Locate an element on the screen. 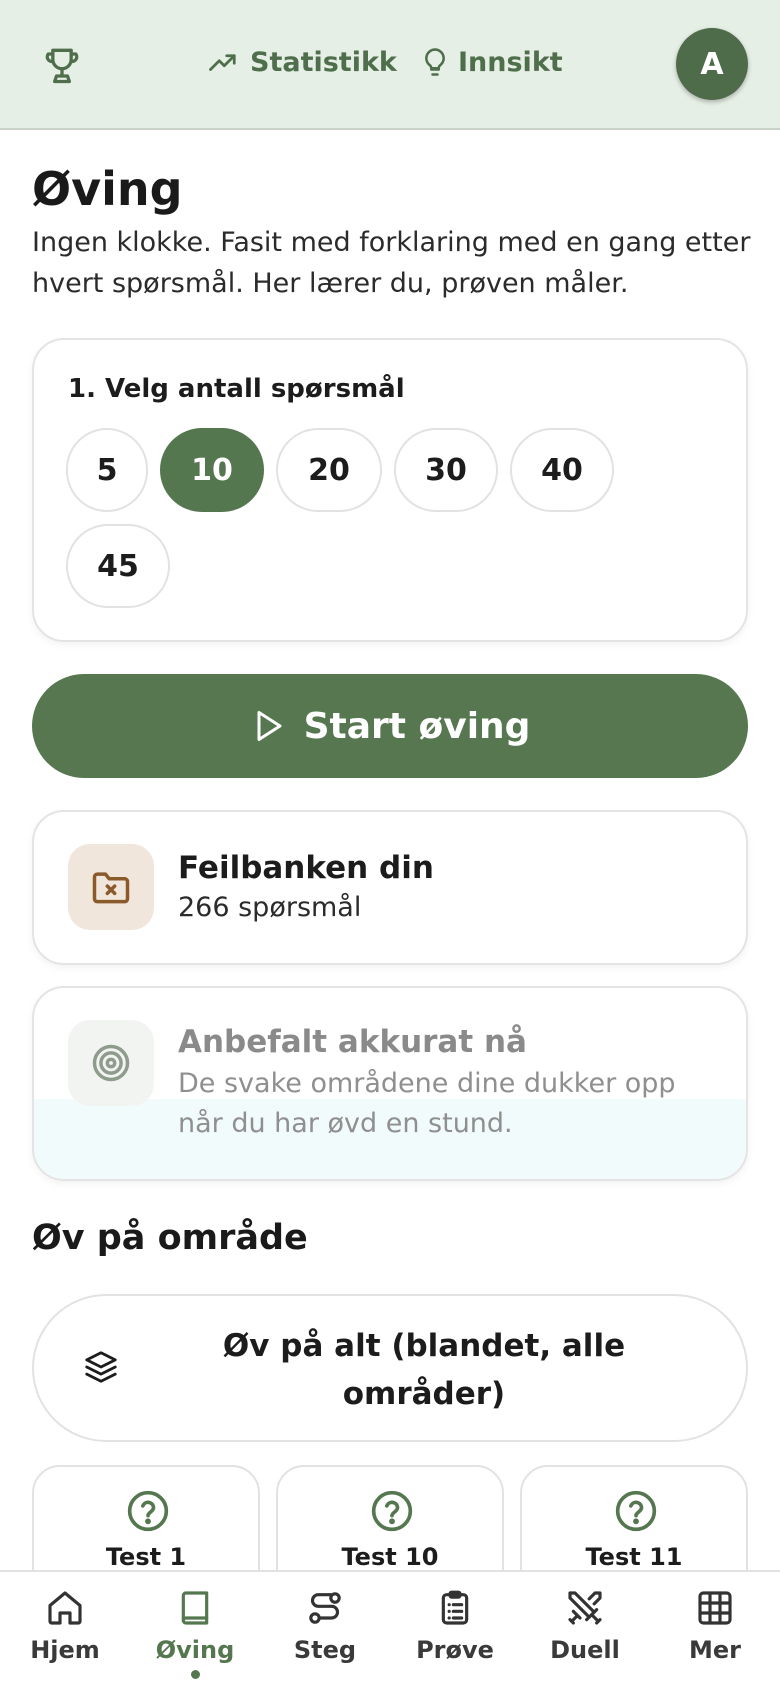 The width and height of the screenshot is (780, 1688). feilbank-card: Feilbanken din 266 spørsmål is located at coordinates (390, 887).